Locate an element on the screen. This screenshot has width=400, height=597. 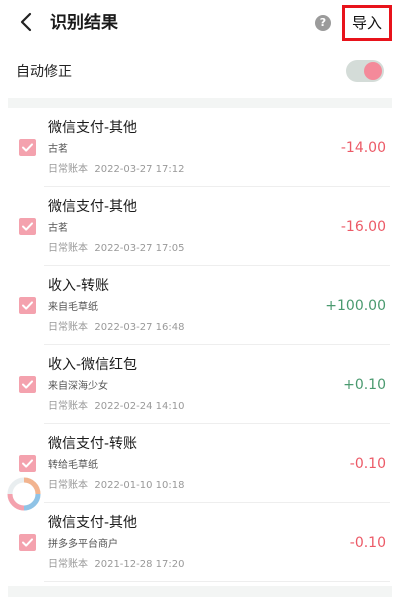
record-amount: -14.00 is located at coordinates (363, 148).